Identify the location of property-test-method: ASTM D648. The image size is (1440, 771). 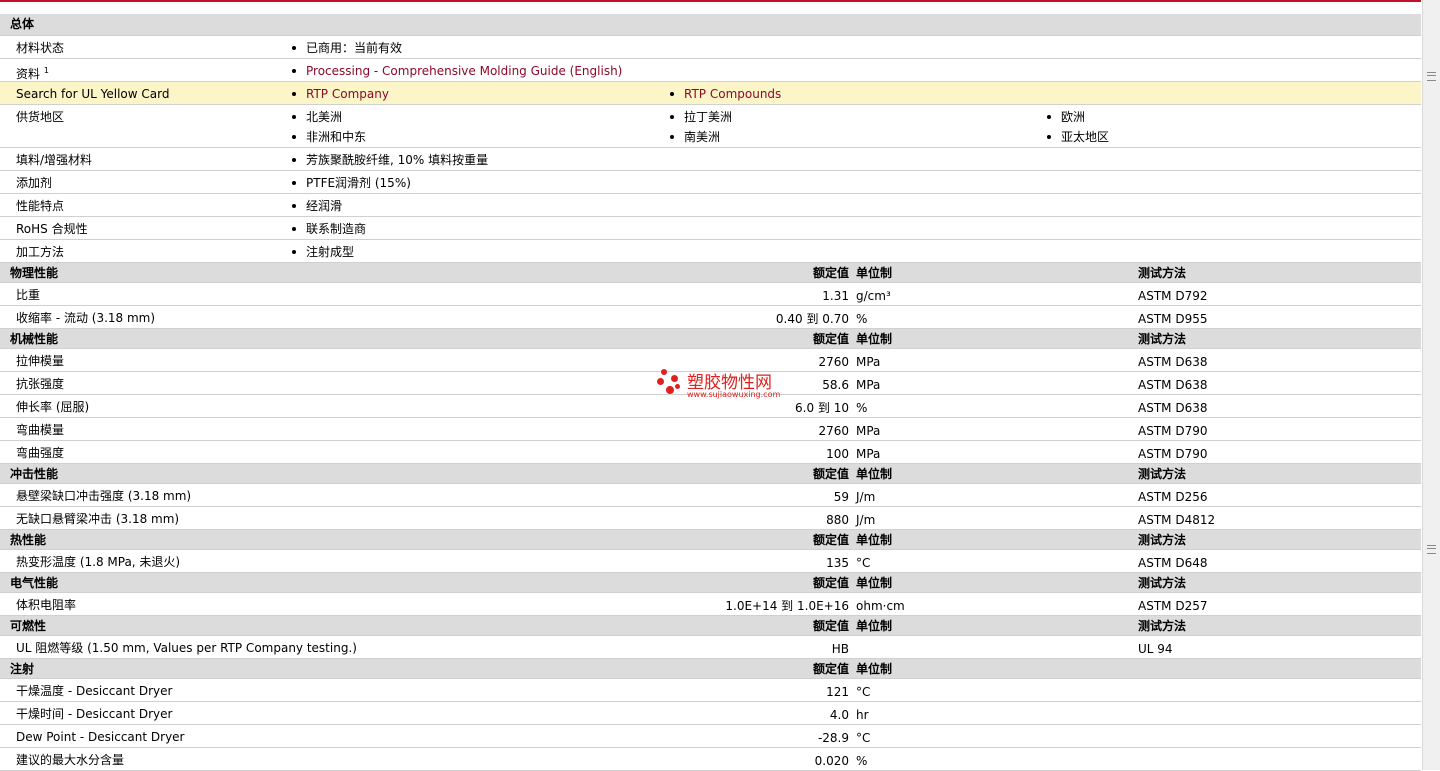
(1173, 563).